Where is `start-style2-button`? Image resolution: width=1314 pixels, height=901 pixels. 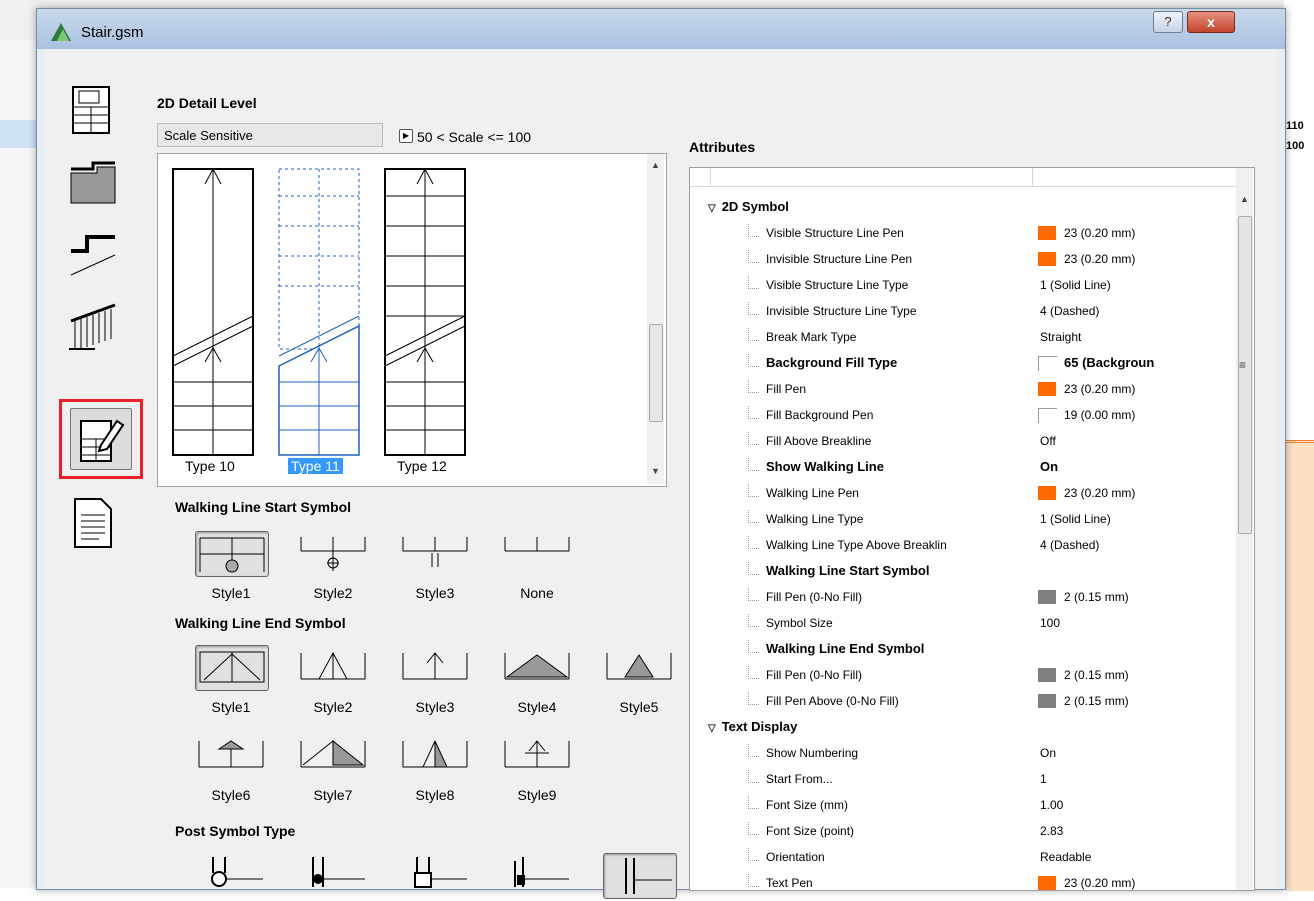
start-style2-button is located at coordinates (333, 553).